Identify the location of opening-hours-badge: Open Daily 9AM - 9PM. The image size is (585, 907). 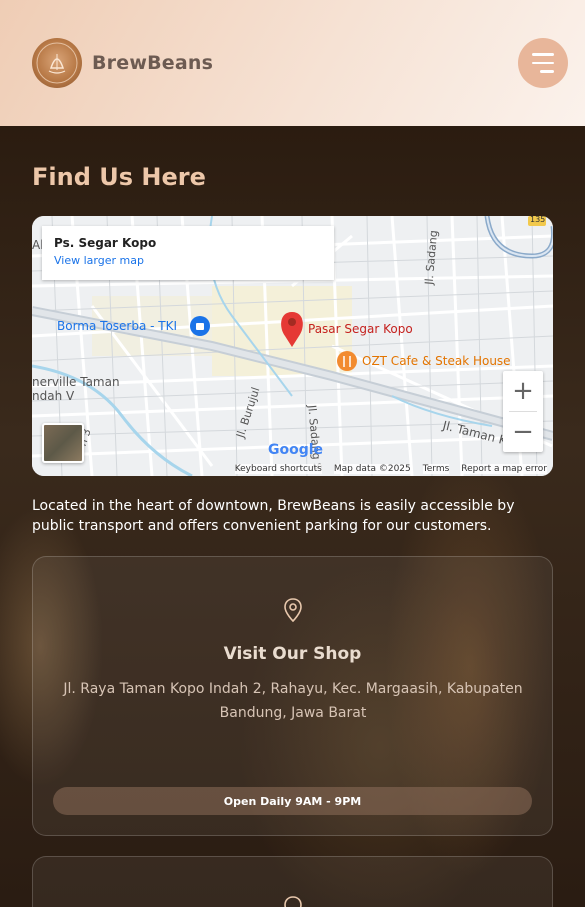
(292, 801).